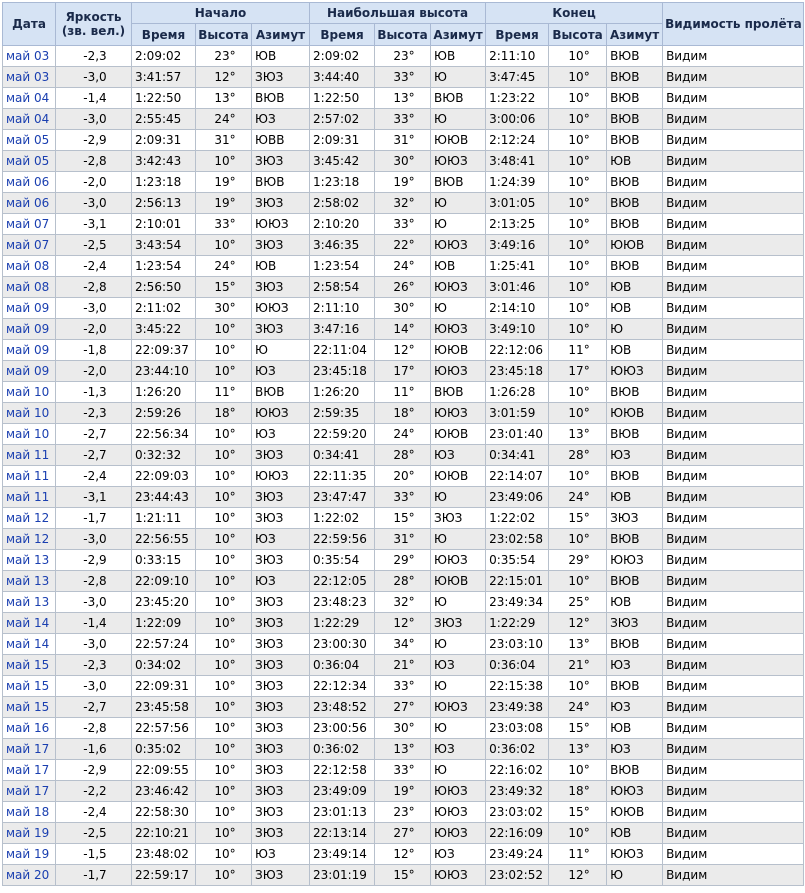 The width and height of the screenshot is (805, 893). I want to click on date-link: май 18, so click(27, 812).